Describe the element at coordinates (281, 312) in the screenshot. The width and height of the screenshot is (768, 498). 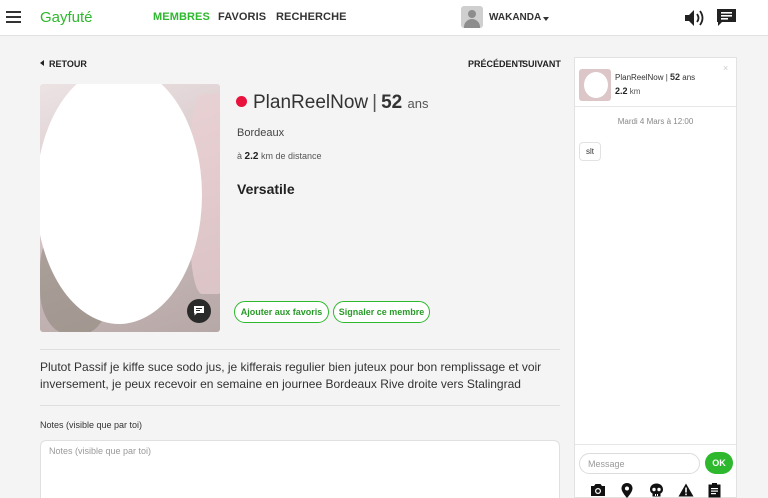
I see `add-favorite-button: Ajouter aux favoris` at that location.